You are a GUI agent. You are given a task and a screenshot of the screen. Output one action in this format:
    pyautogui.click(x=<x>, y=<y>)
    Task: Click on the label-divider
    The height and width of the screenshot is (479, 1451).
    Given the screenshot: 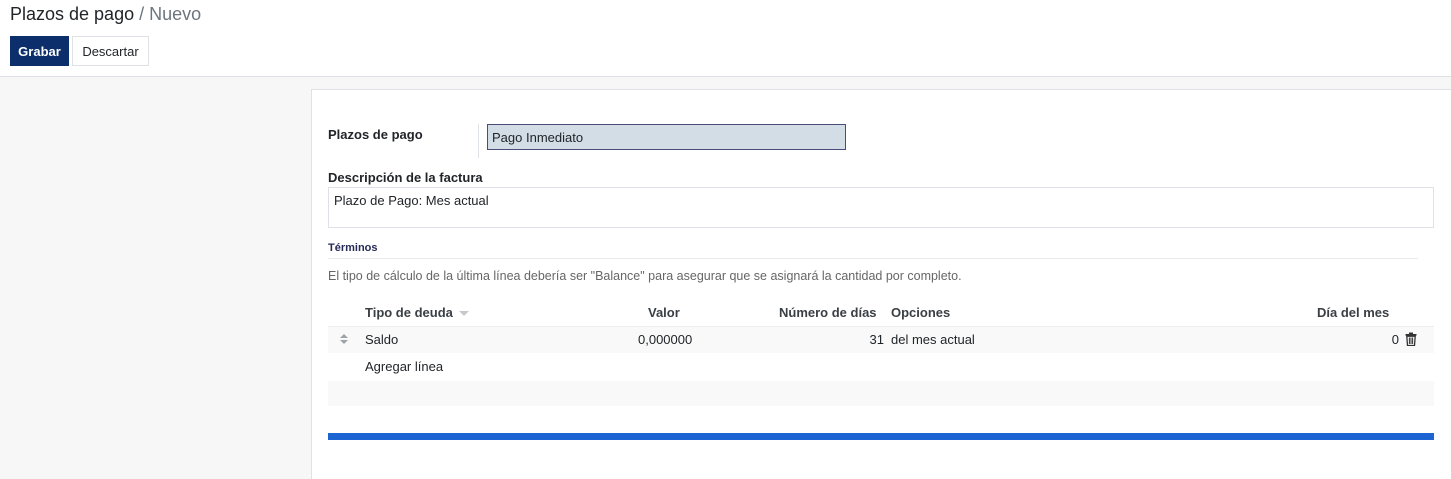 What is the action you would take?
    pyautogui.click(x=478, y=141)
    